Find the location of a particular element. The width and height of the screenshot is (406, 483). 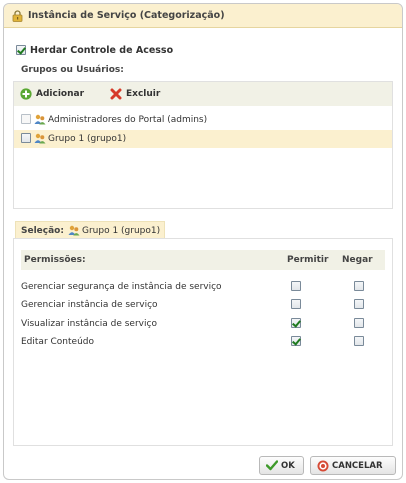

list-item-grupo1: Grupo 1 (grupo1) is located at coordinates (203, 139).